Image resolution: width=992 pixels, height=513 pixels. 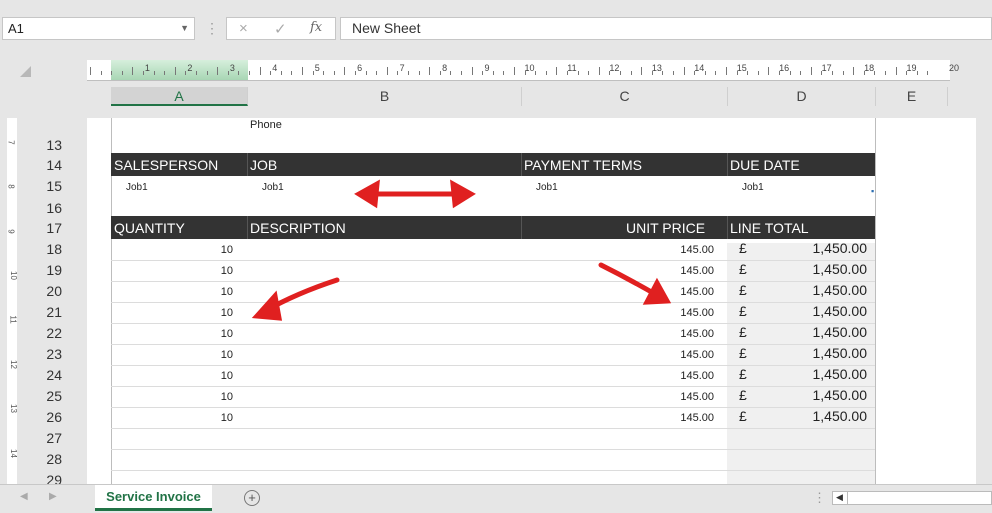 What do you see at coordinates (42, 459) in the screenshot?
I see `row-header: 28` at bounding box center [42, 459].